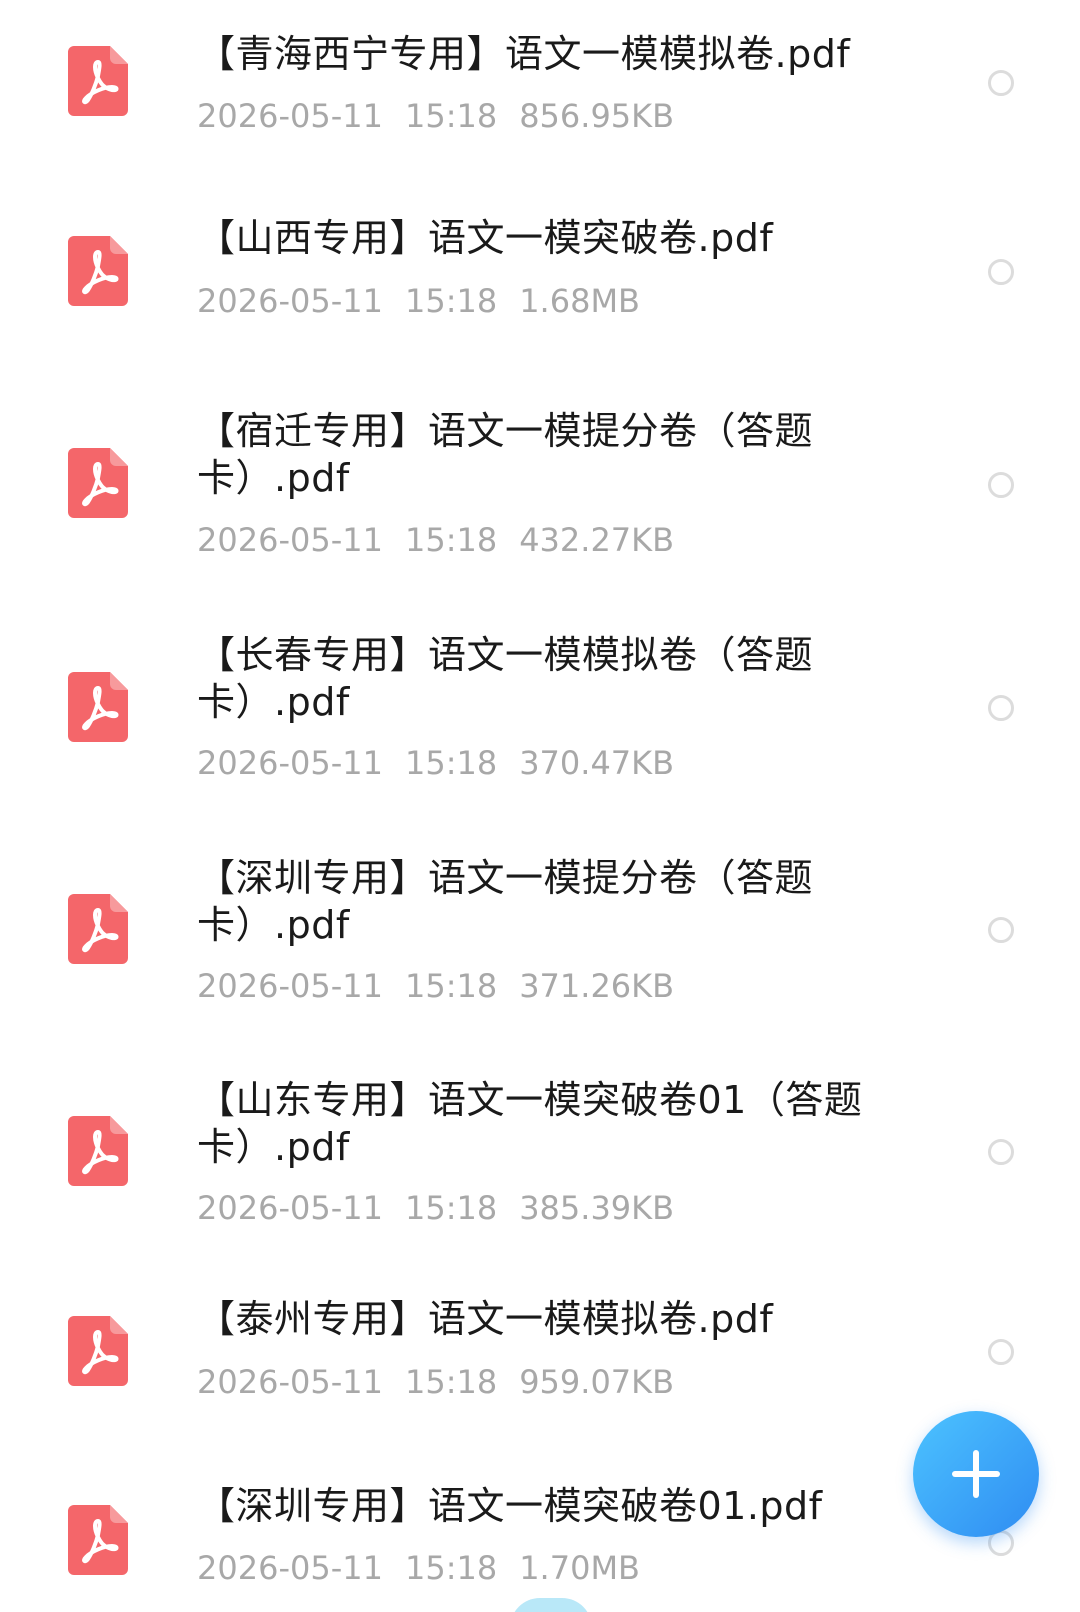 The width and height of the screenshot is (1080, 1612). Describe the element at coordinates (597, 763) in the screenshot. I see `file-size: 370.47KB` at that location.